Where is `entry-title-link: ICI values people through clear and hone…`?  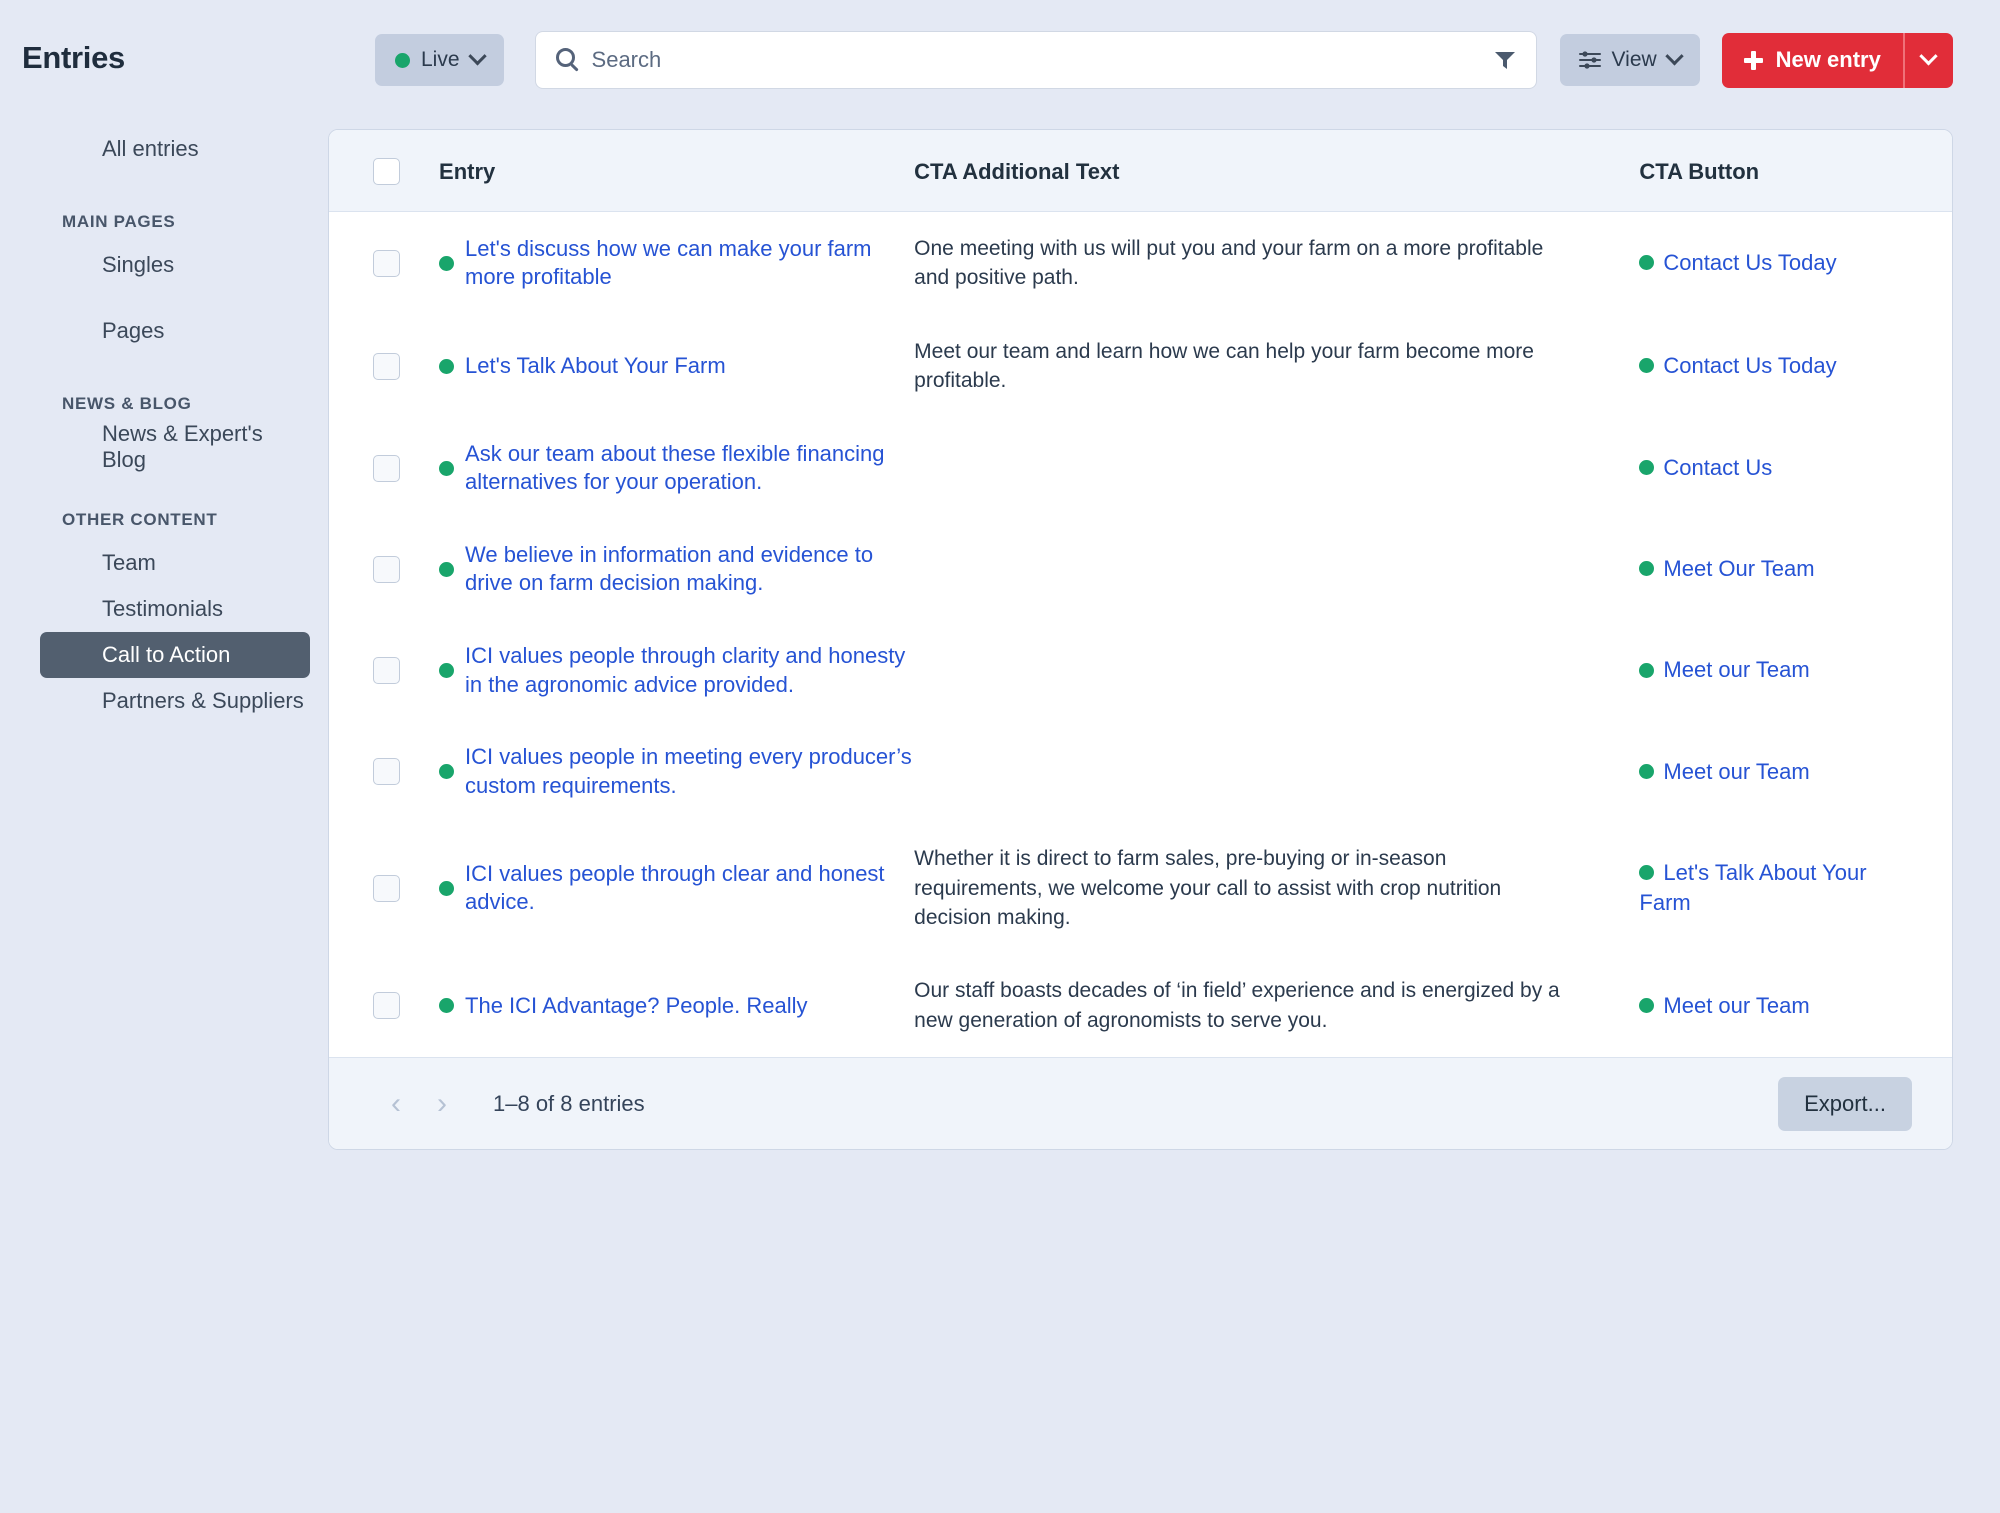 entry-title-link: ICI values people through clear and hone… is located at coordinates (689, 888).